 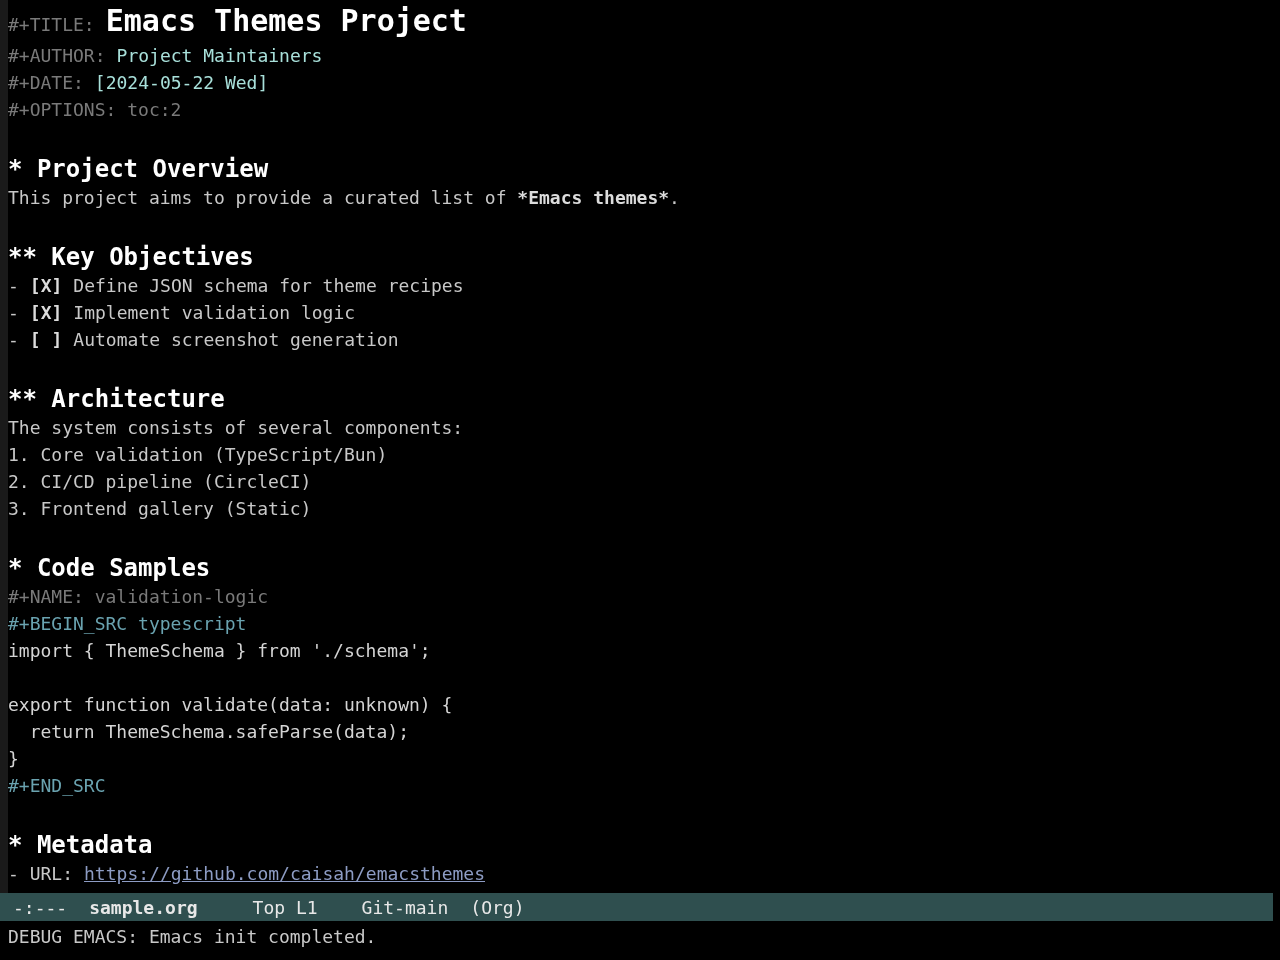 I want to click on keyword-label: #+AUTHOR:, so click(x=57, y=56).